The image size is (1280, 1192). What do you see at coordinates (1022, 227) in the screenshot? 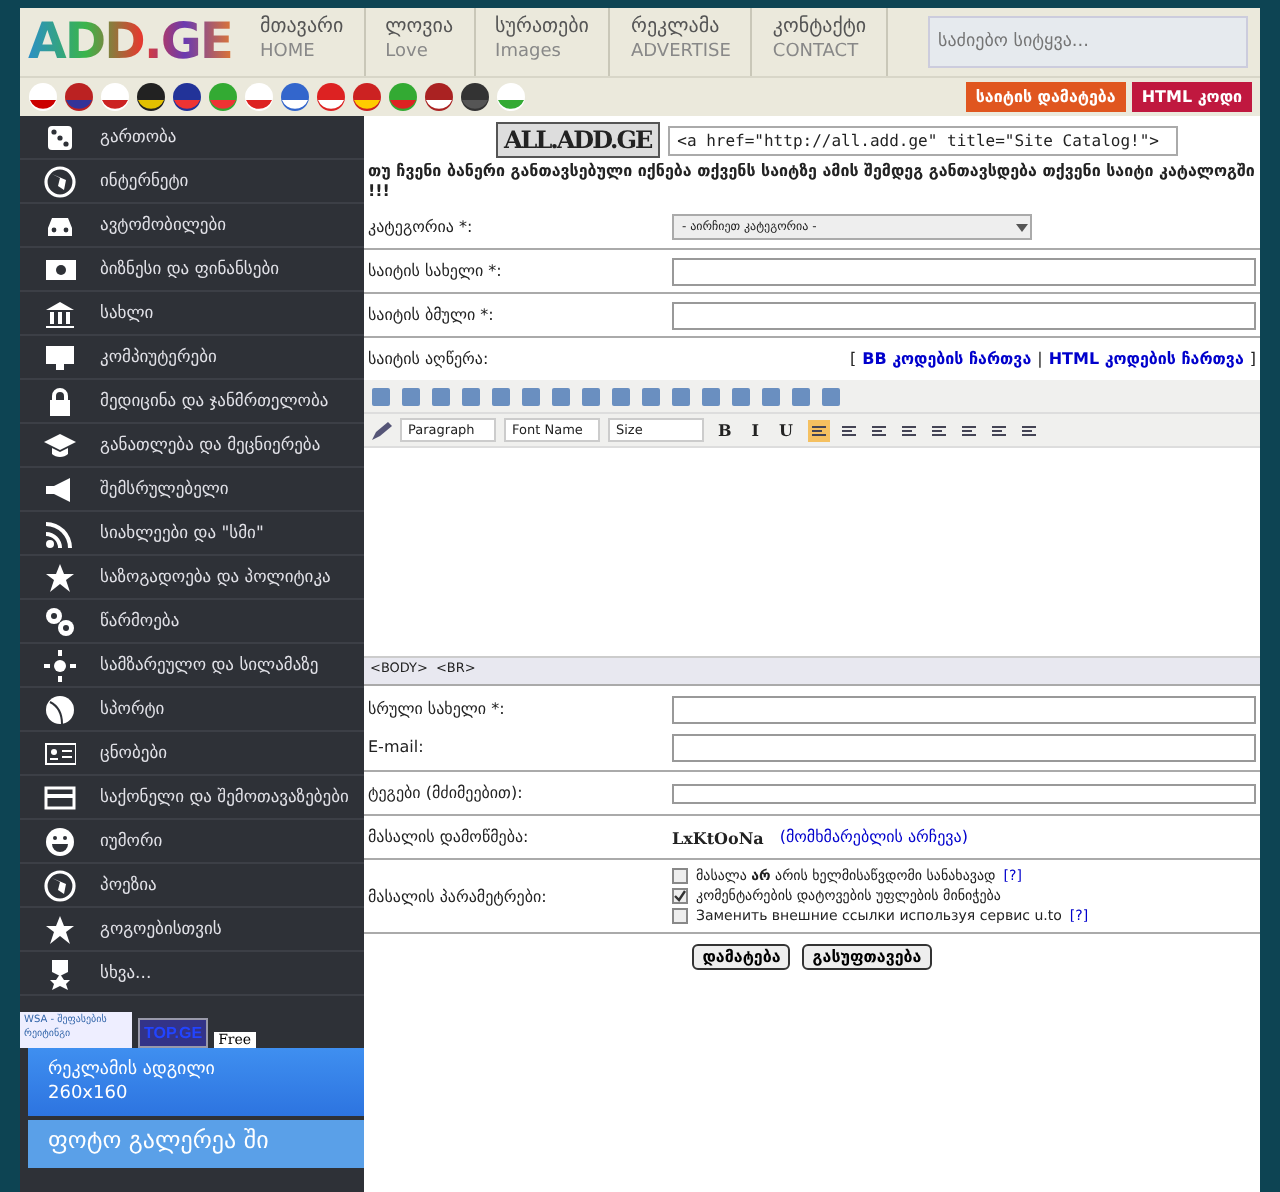
I see `caret-icon` at bounding box center [1022, 227].